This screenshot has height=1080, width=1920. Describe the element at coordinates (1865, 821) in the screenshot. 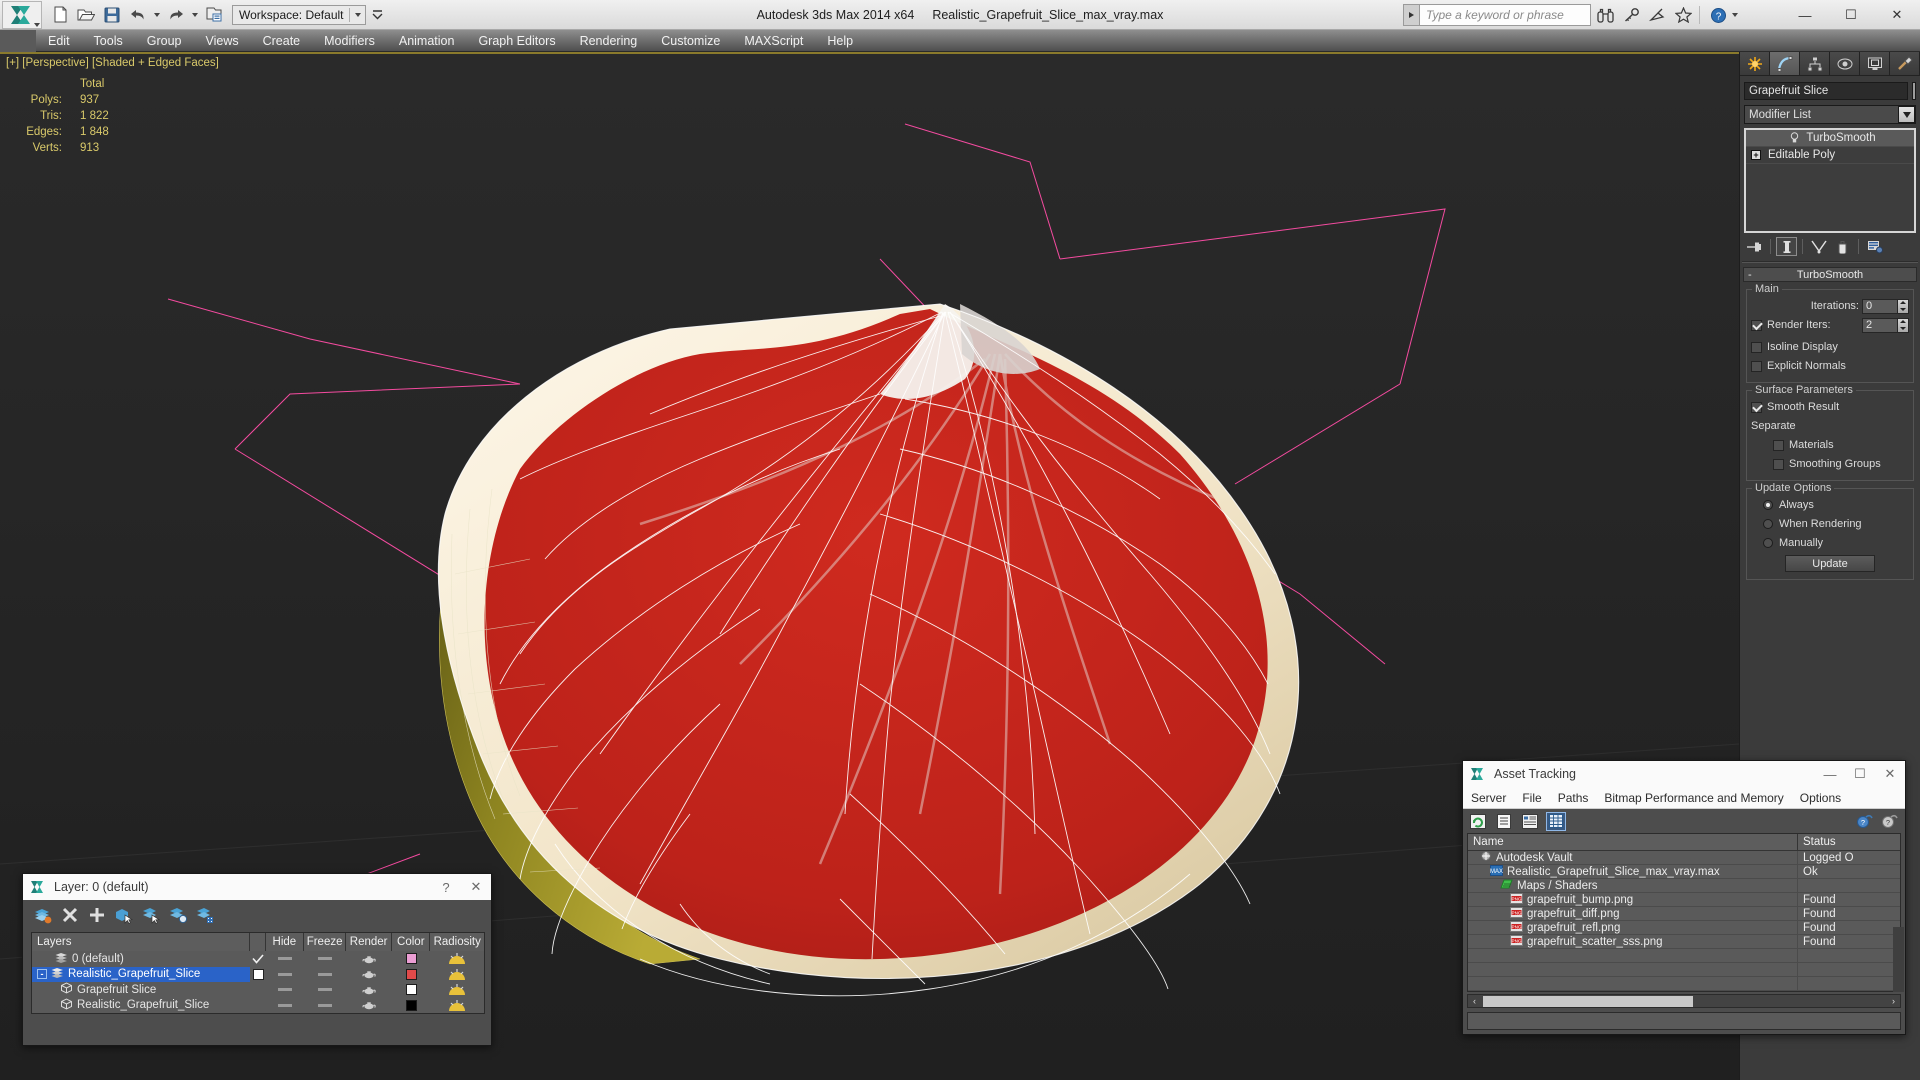

I see `vault-help-icon: ?` at that location.